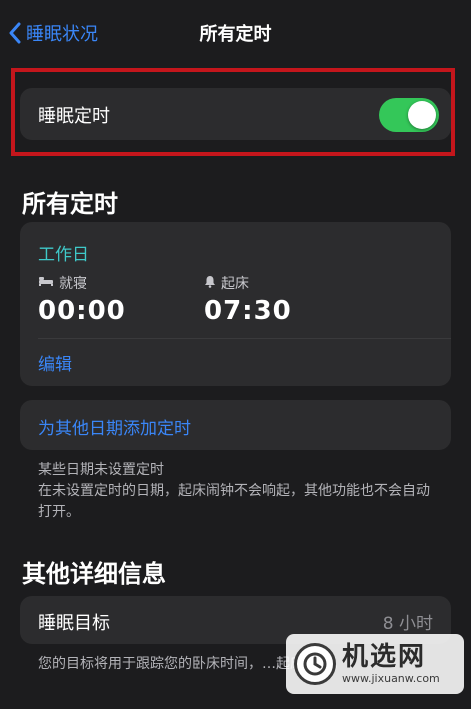 This screenshot has width=471, height=709. I want to click on wake-label: 起床, so click(235, 284).